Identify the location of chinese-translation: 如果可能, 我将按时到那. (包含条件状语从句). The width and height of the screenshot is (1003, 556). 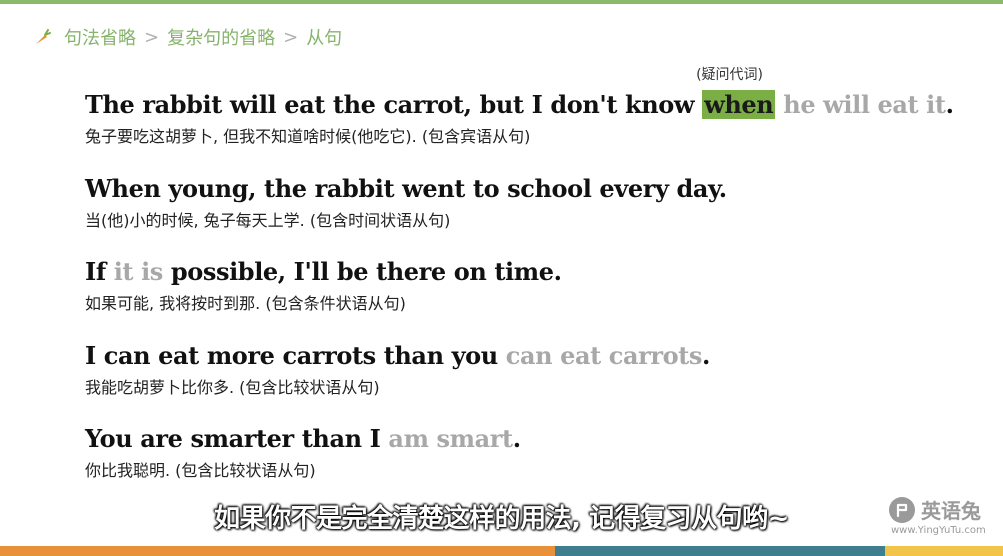
(245, 303).